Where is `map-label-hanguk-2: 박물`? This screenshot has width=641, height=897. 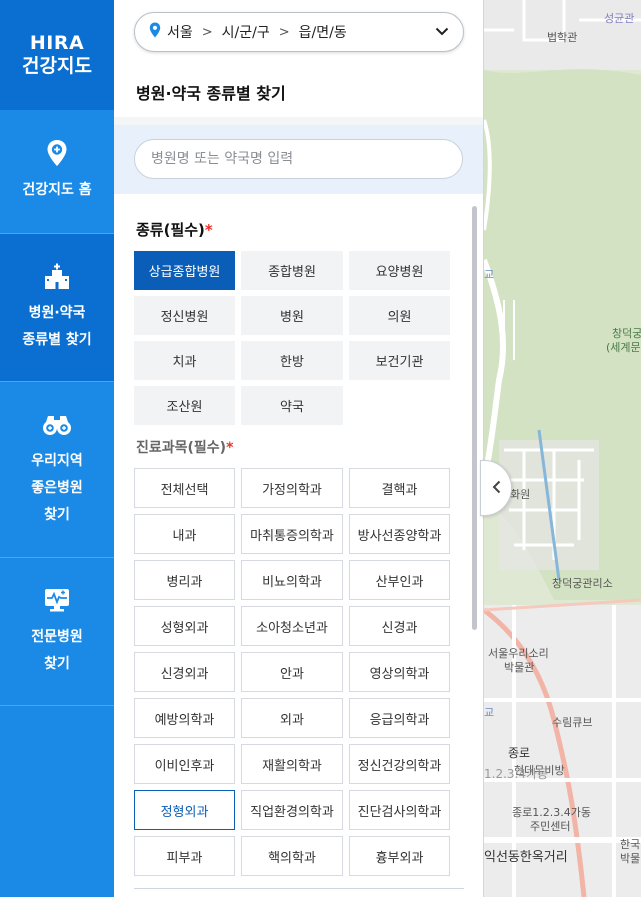 map-label-hanguk-2: 박물 is located at coordinates (630, 858).